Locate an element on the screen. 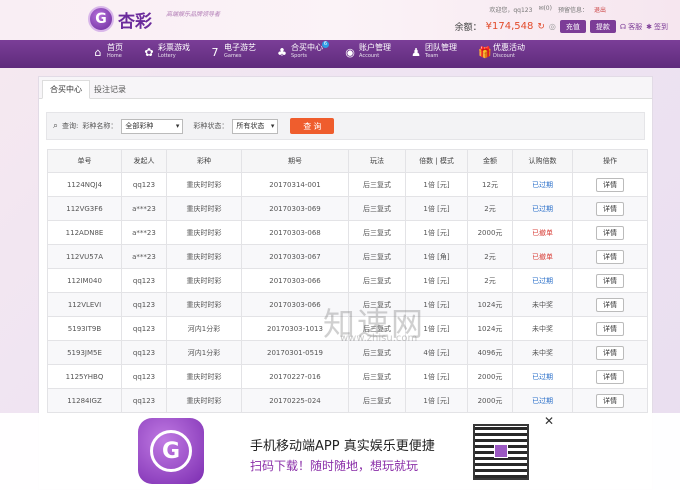 The height and width of the screenshot is (490, 680). messages-link: ✉(0) is located at coordinates (545, 9).